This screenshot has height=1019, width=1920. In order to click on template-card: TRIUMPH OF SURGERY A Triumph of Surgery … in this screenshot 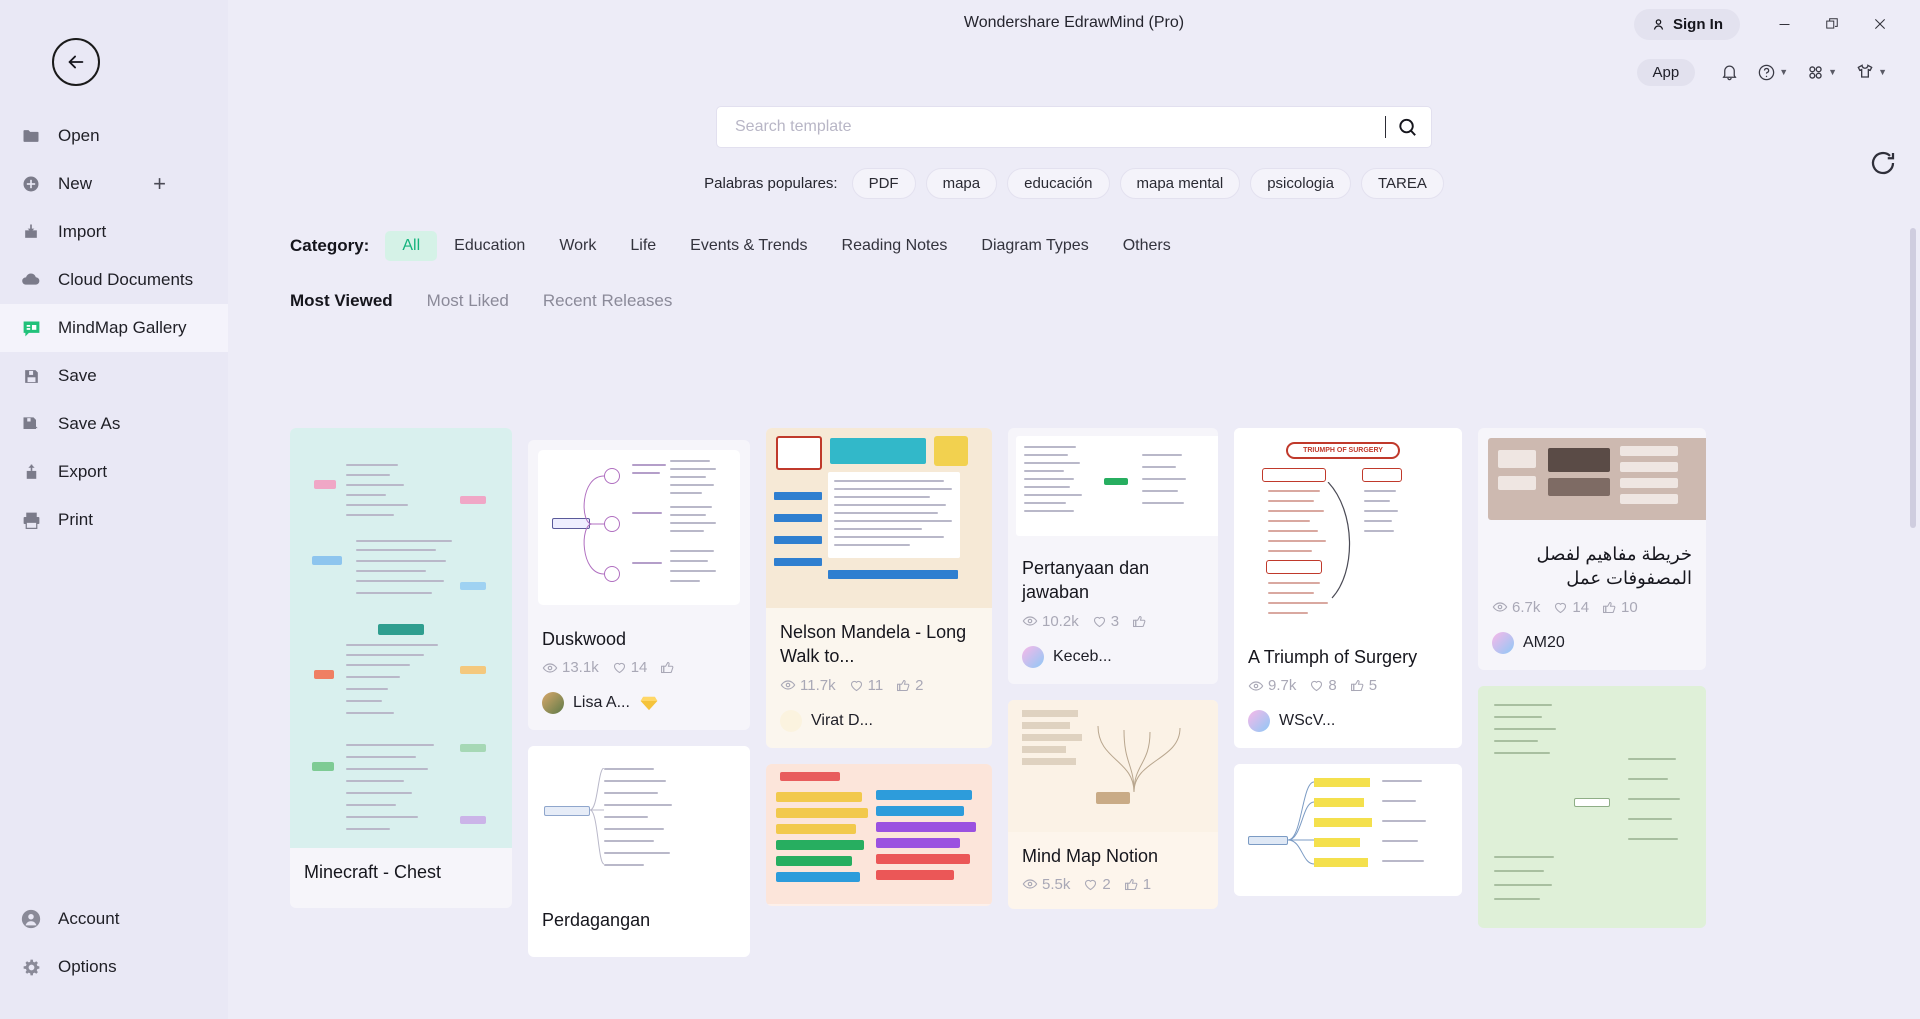, I will do `click(1348, 588)`.